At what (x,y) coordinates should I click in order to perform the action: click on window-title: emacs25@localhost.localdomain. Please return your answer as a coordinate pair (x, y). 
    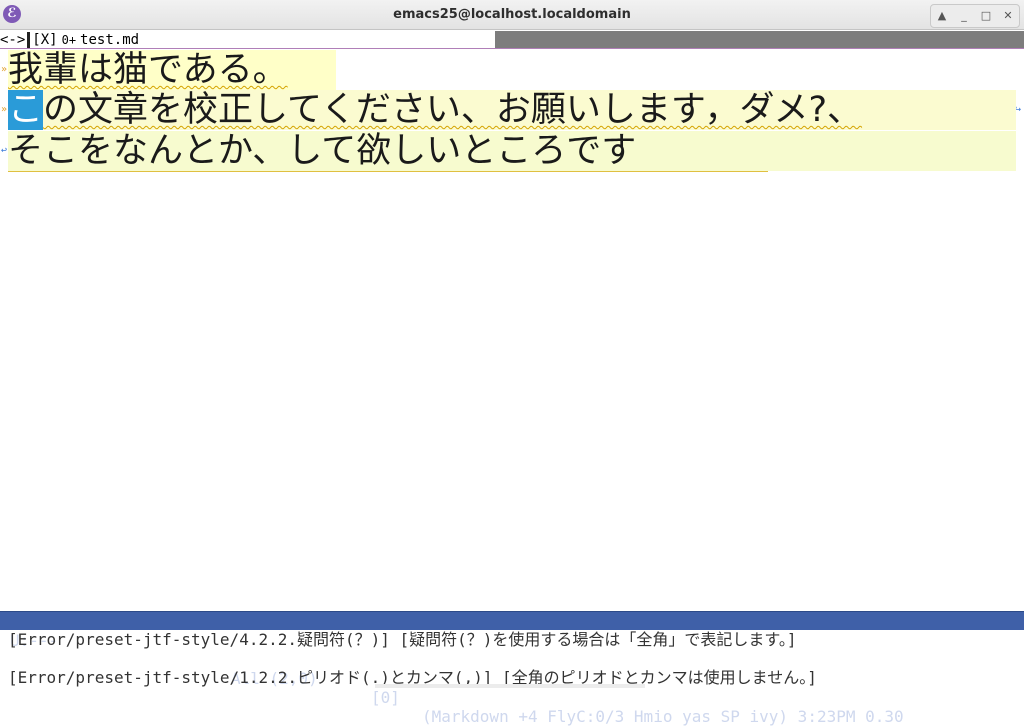
    Looking at the image, I should click on (512, 14).